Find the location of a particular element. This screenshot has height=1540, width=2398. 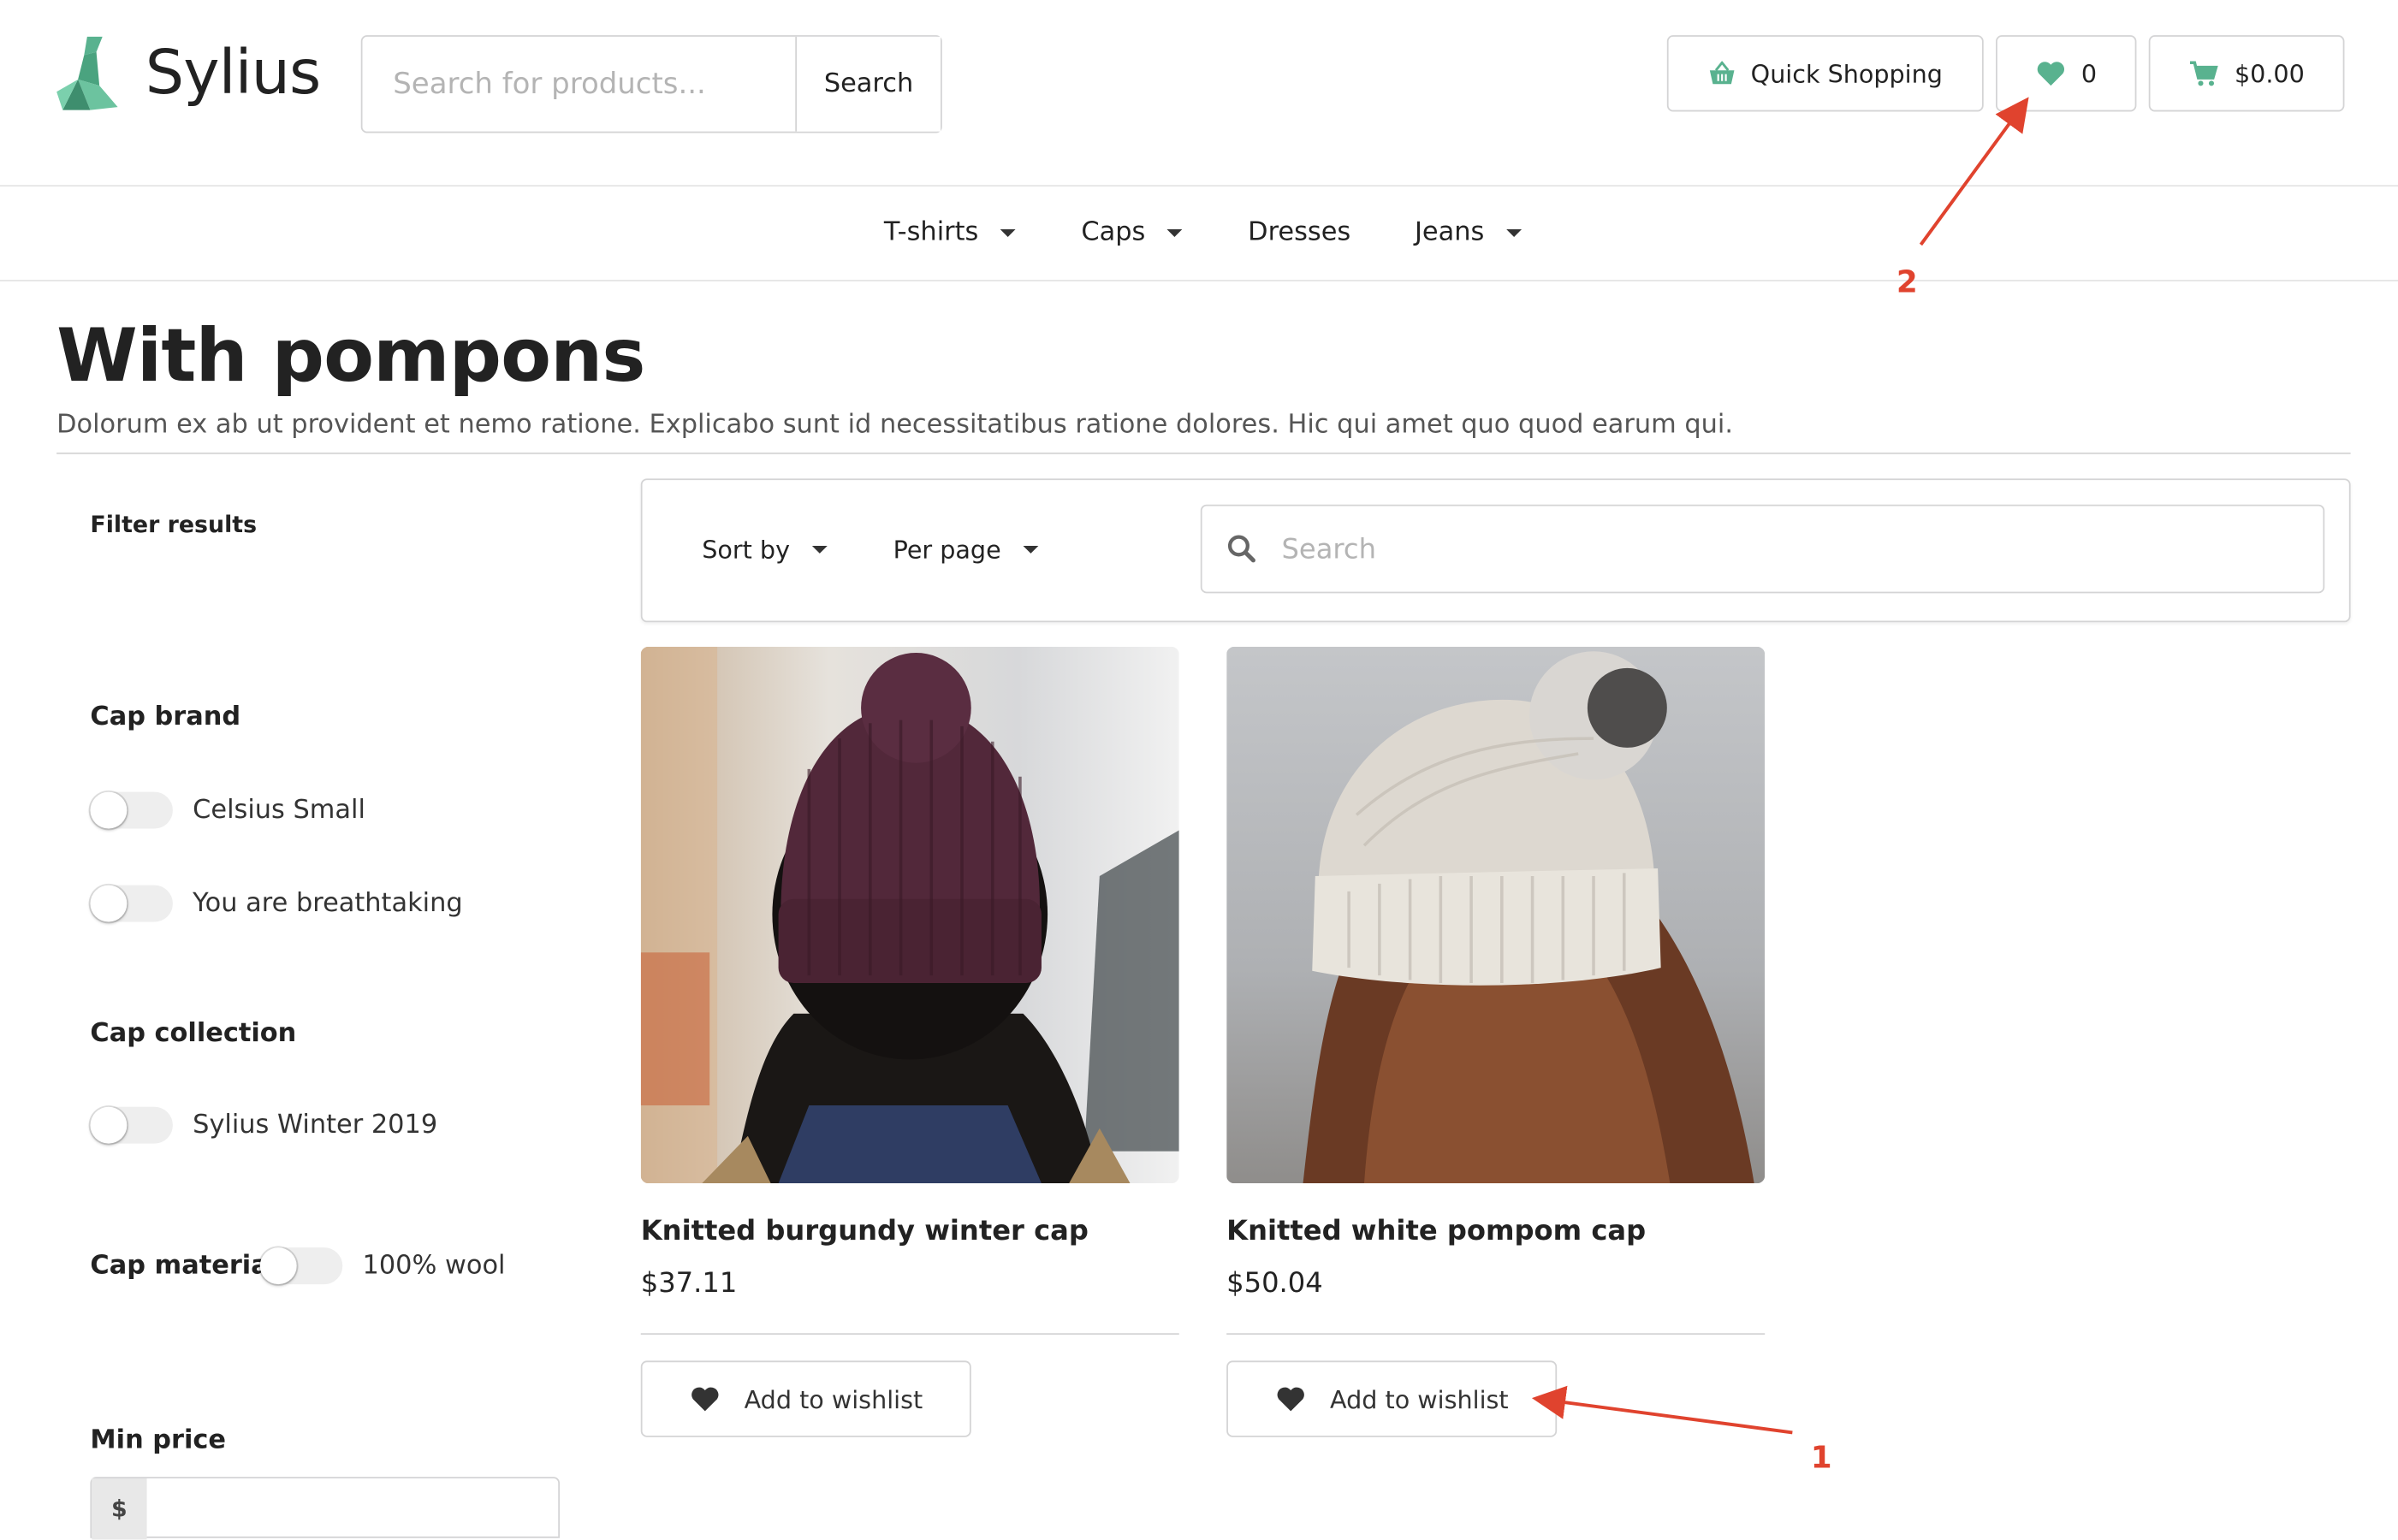

annotation-label-2: 2 is located at coordinates (1907, 281).